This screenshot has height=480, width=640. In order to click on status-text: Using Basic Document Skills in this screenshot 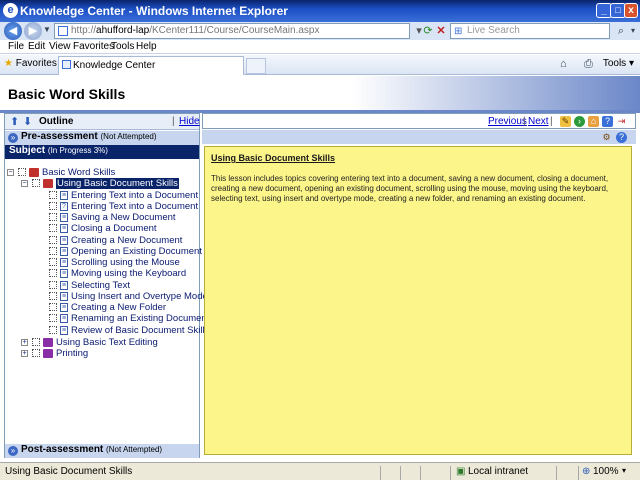, I will do `click(69, 471)`.